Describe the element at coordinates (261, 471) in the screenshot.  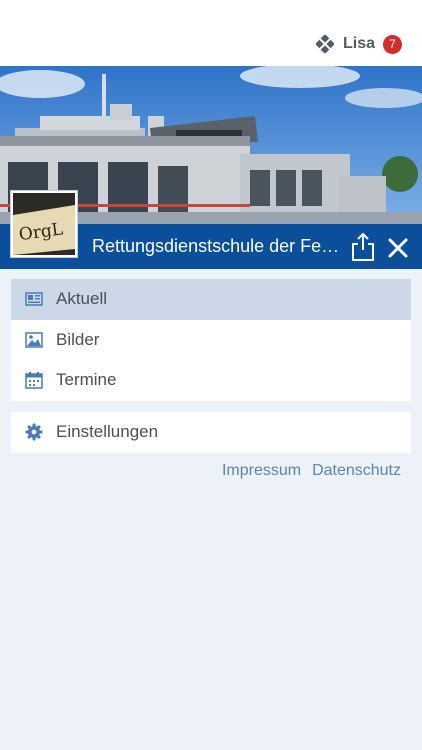
I see `impressum-link: Impressum` at that location.